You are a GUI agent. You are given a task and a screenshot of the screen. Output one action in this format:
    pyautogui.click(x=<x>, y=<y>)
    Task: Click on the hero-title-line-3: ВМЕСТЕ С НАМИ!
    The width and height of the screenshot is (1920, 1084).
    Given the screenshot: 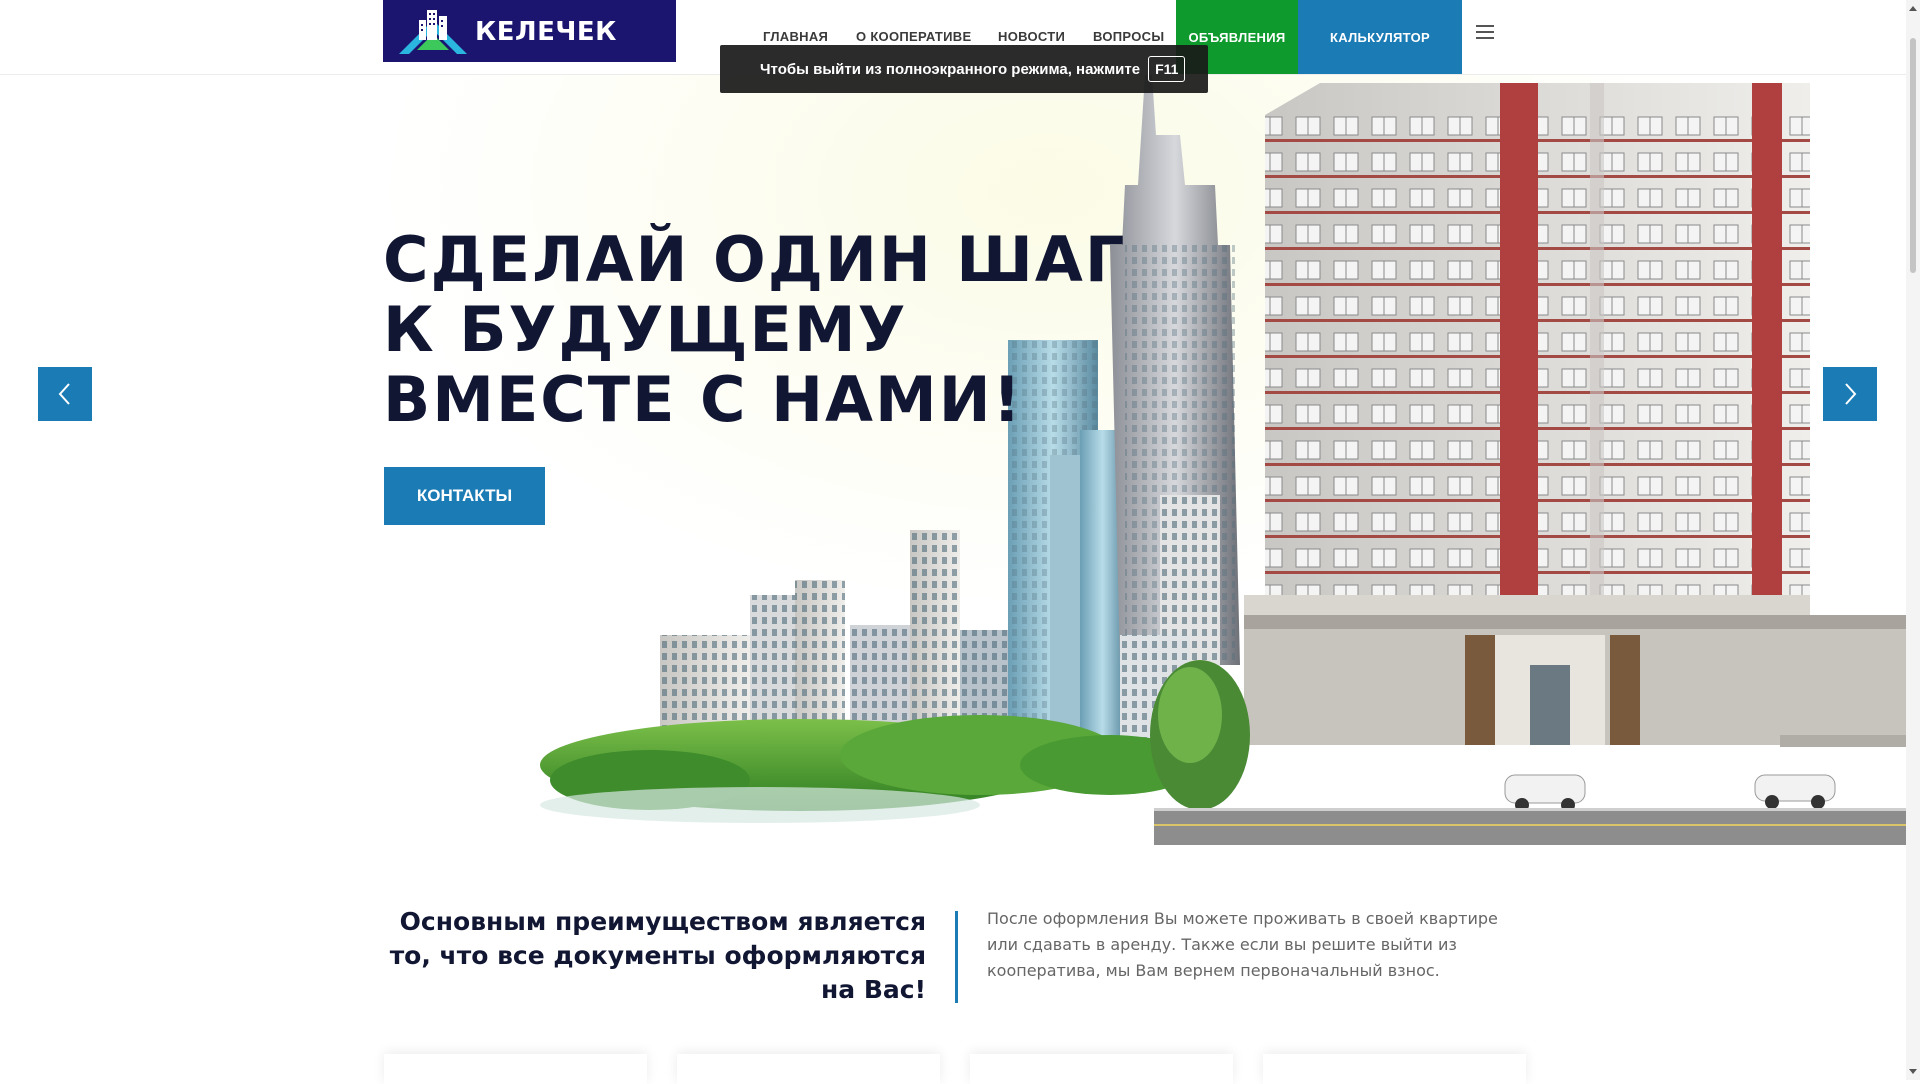 What is the action you would take?
    pyautogui.click(x=703, y=399)
    